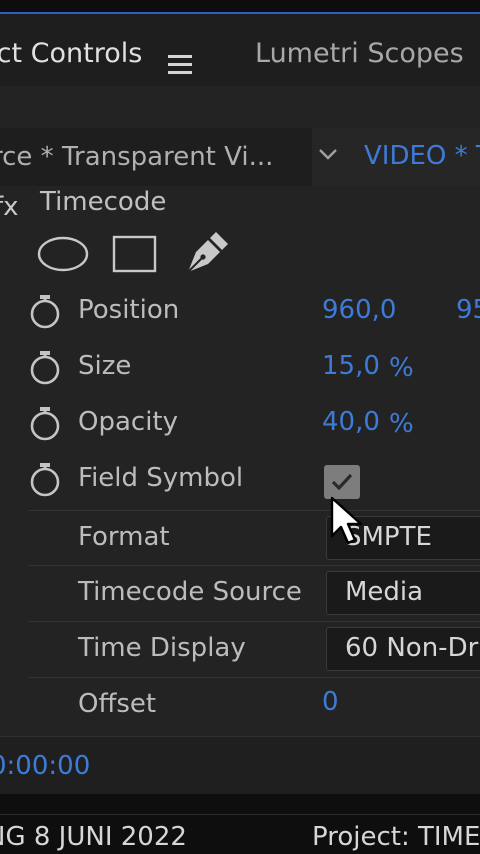 The height and width of the screenshot is (854, 480). Describe the element at coordinates (384, 592) in the screenshot. I see `timecode-source-value: Media` at that location.